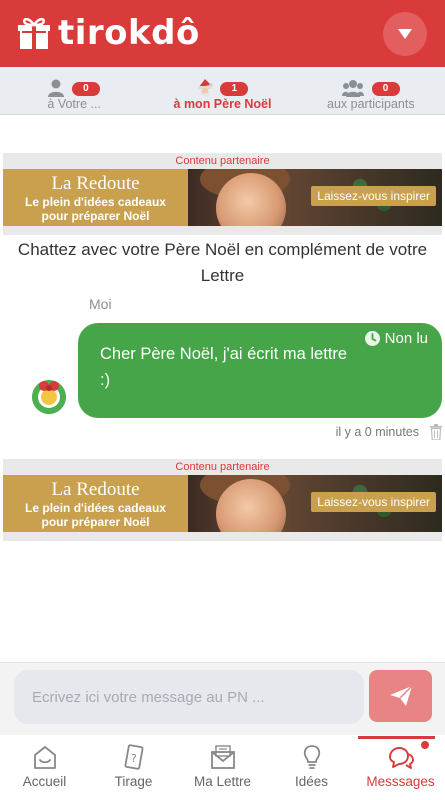 The width and height of the screenshot is (445, 800). I want to click on read-status-text: Non lu, so click(406, 338).